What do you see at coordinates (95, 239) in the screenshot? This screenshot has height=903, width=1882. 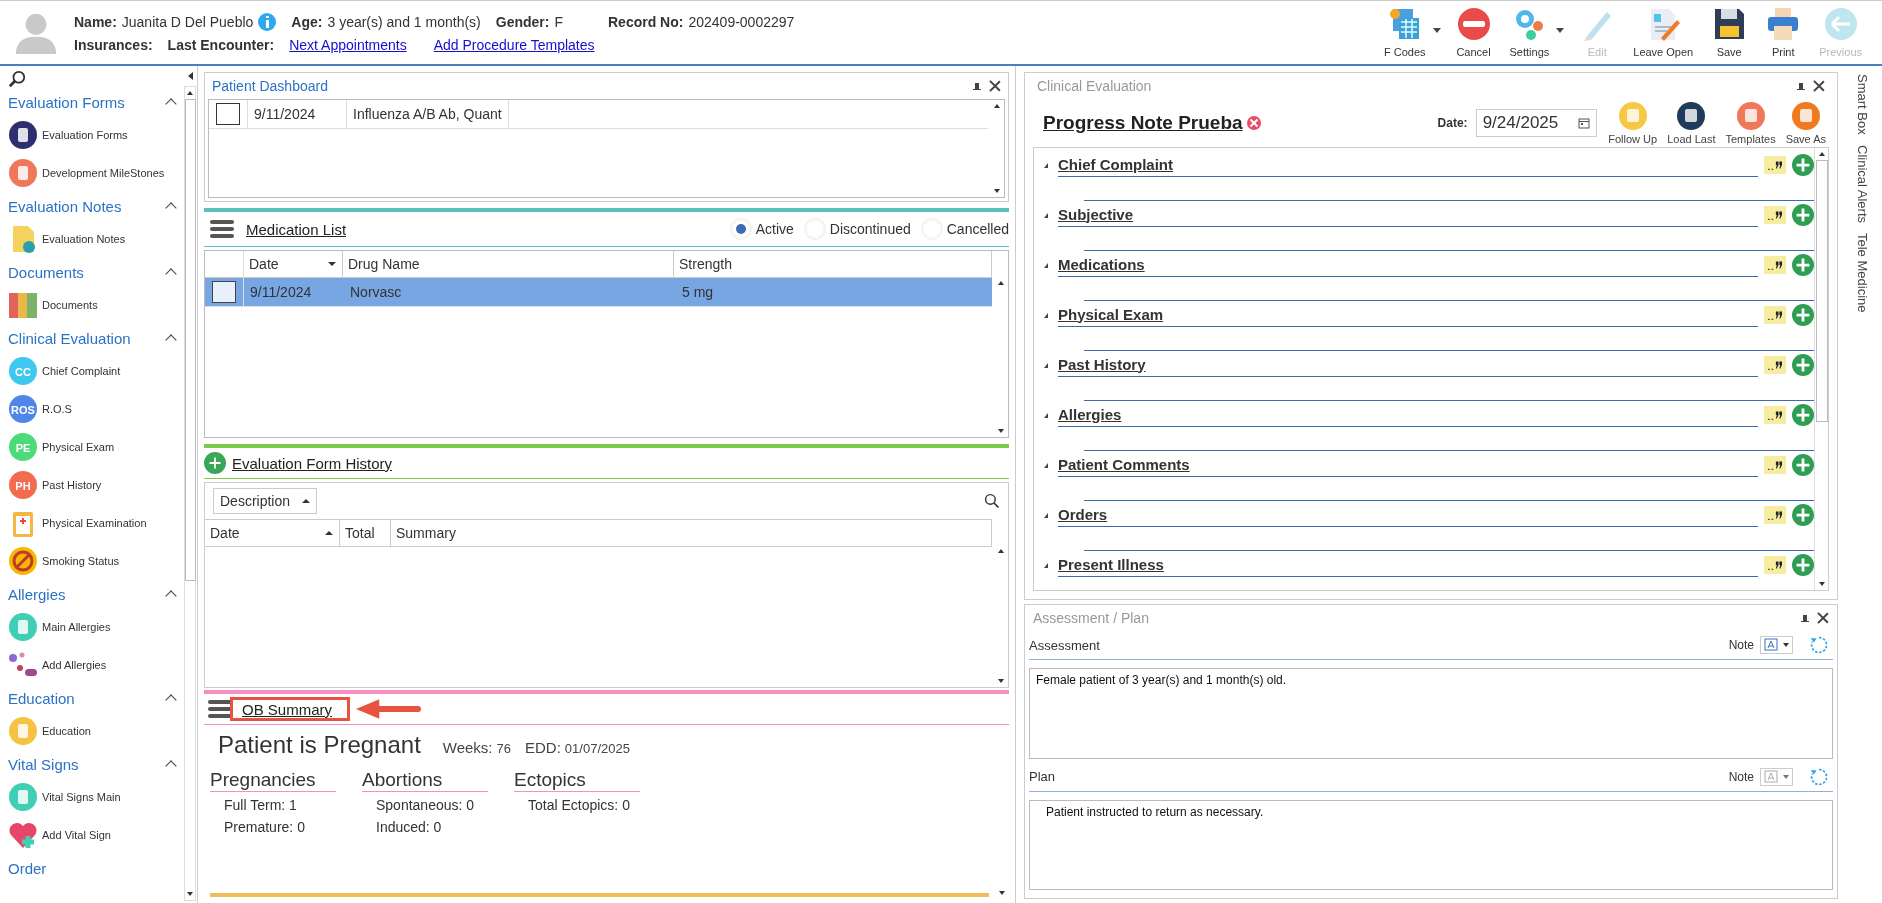 I see `sidebar-item: Evaluation Notes` at bounding box center [95, 239].